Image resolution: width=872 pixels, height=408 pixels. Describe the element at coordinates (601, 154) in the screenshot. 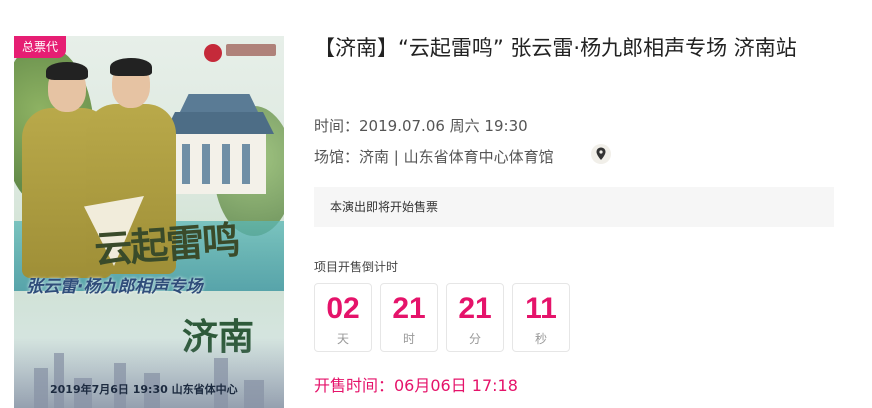

I see `map-pin-icon` at that location.